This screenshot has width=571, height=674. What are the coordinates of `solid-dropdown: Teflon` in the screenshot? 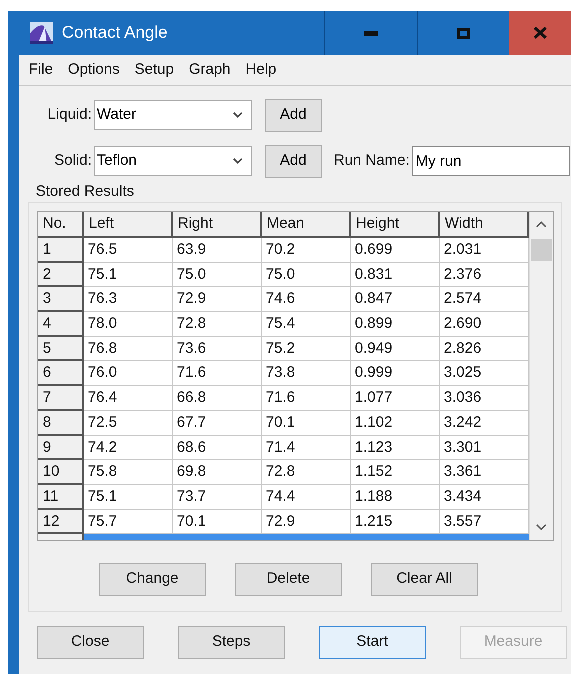 It's located at (173, 161).